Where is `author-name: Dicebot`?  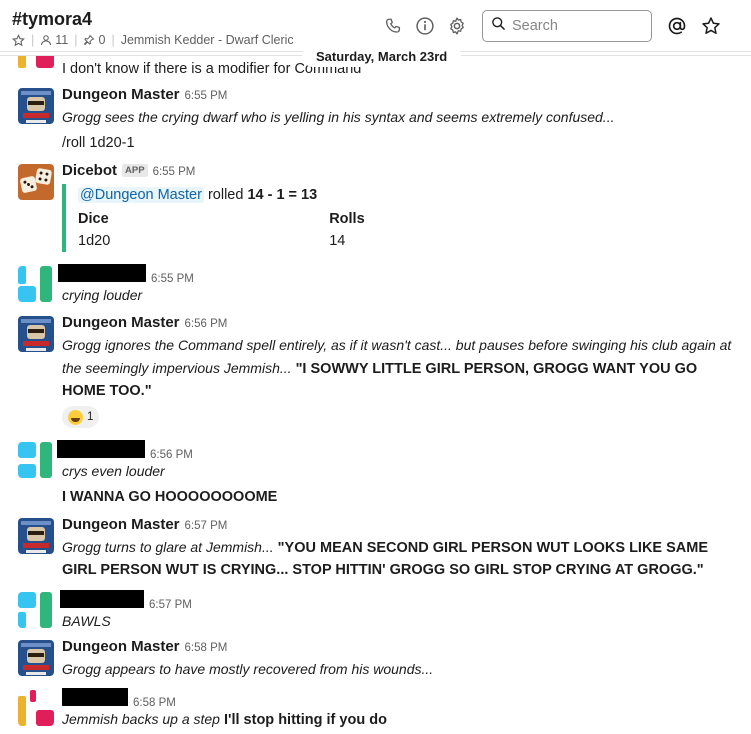 author-name: Dicebot is located at coordinates (89, 170).